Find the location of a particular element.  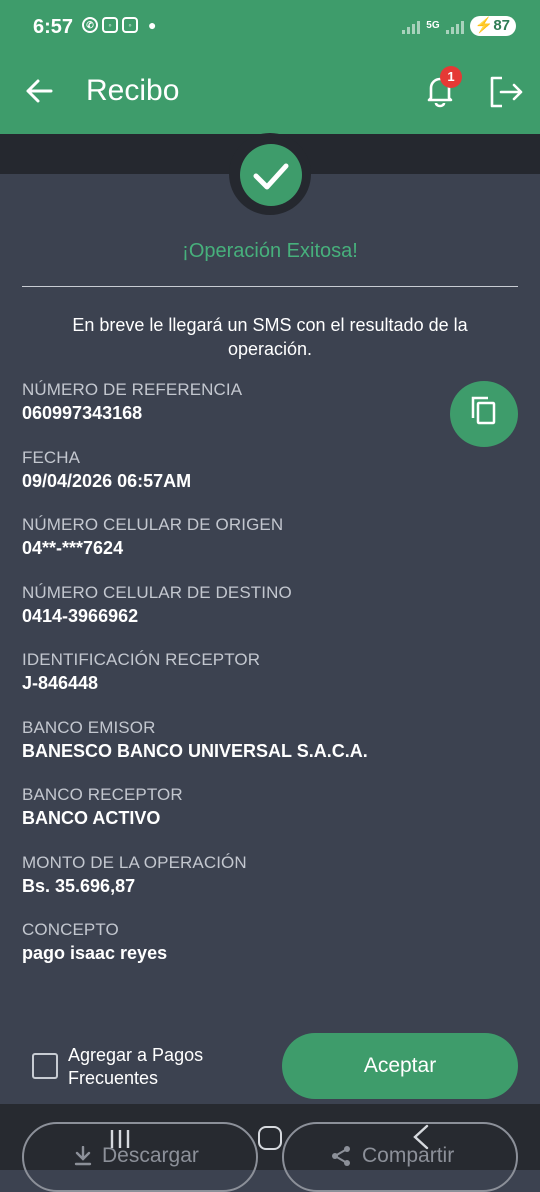

notification-badge: 1 is located at coordinates (451, 77).